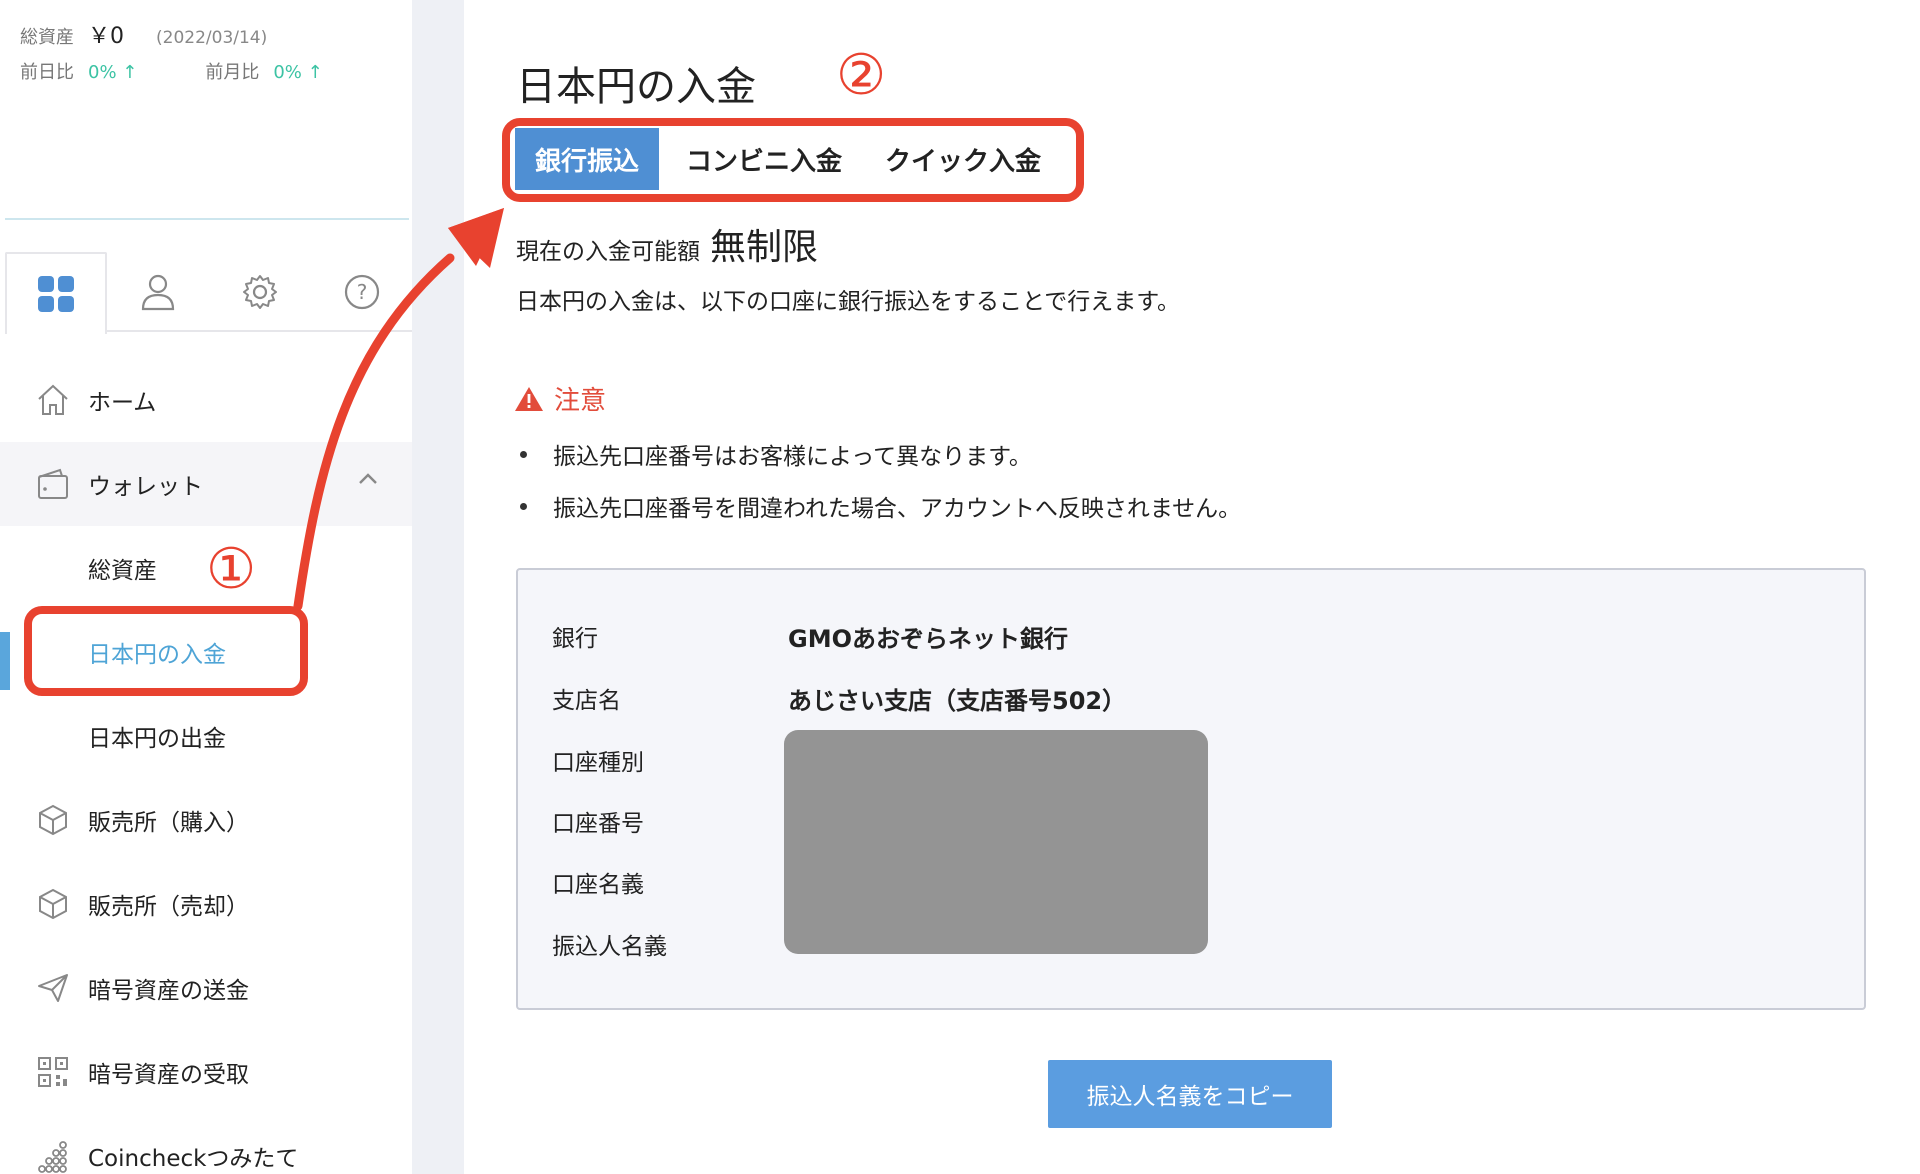  What do you see at coordinates (207, 219) in the screenshot?
I see `sidebar-divider` at bounding box center [207, 219].